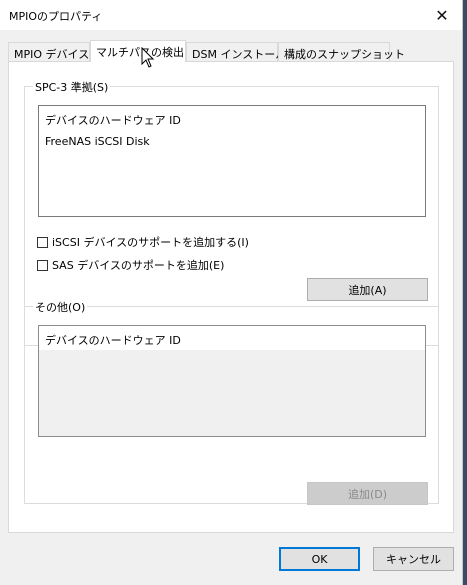 This screenshot has width=467, height=585. What do you see at coordinates (113, 120) in the screenshot?
I see `spc3-list-header: デバイスのハードウェア ID` at bounding box center [113, 120].